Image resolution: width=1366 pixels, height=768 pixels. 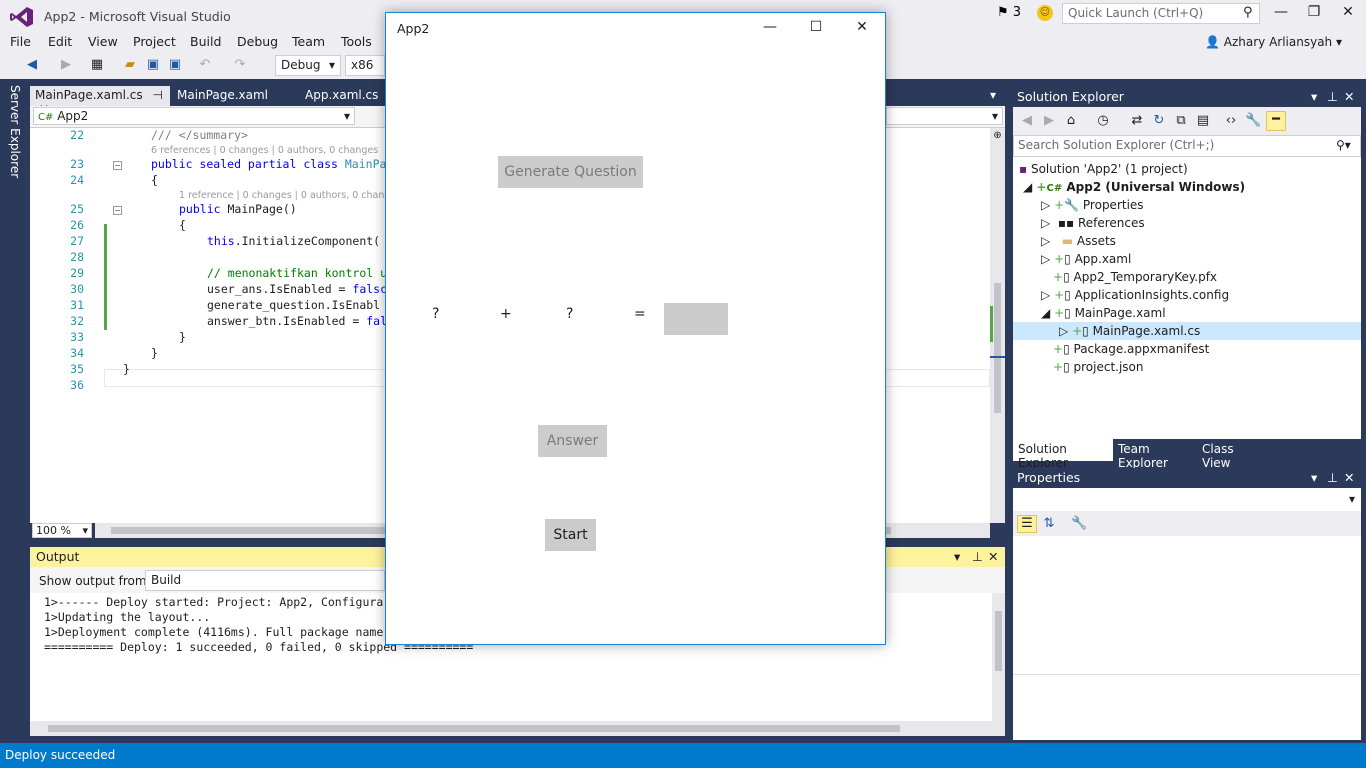 I want to click on tree-node-pfx: +▯ App2_TemporaryKey.pfx, so click(x=1135, y=277).